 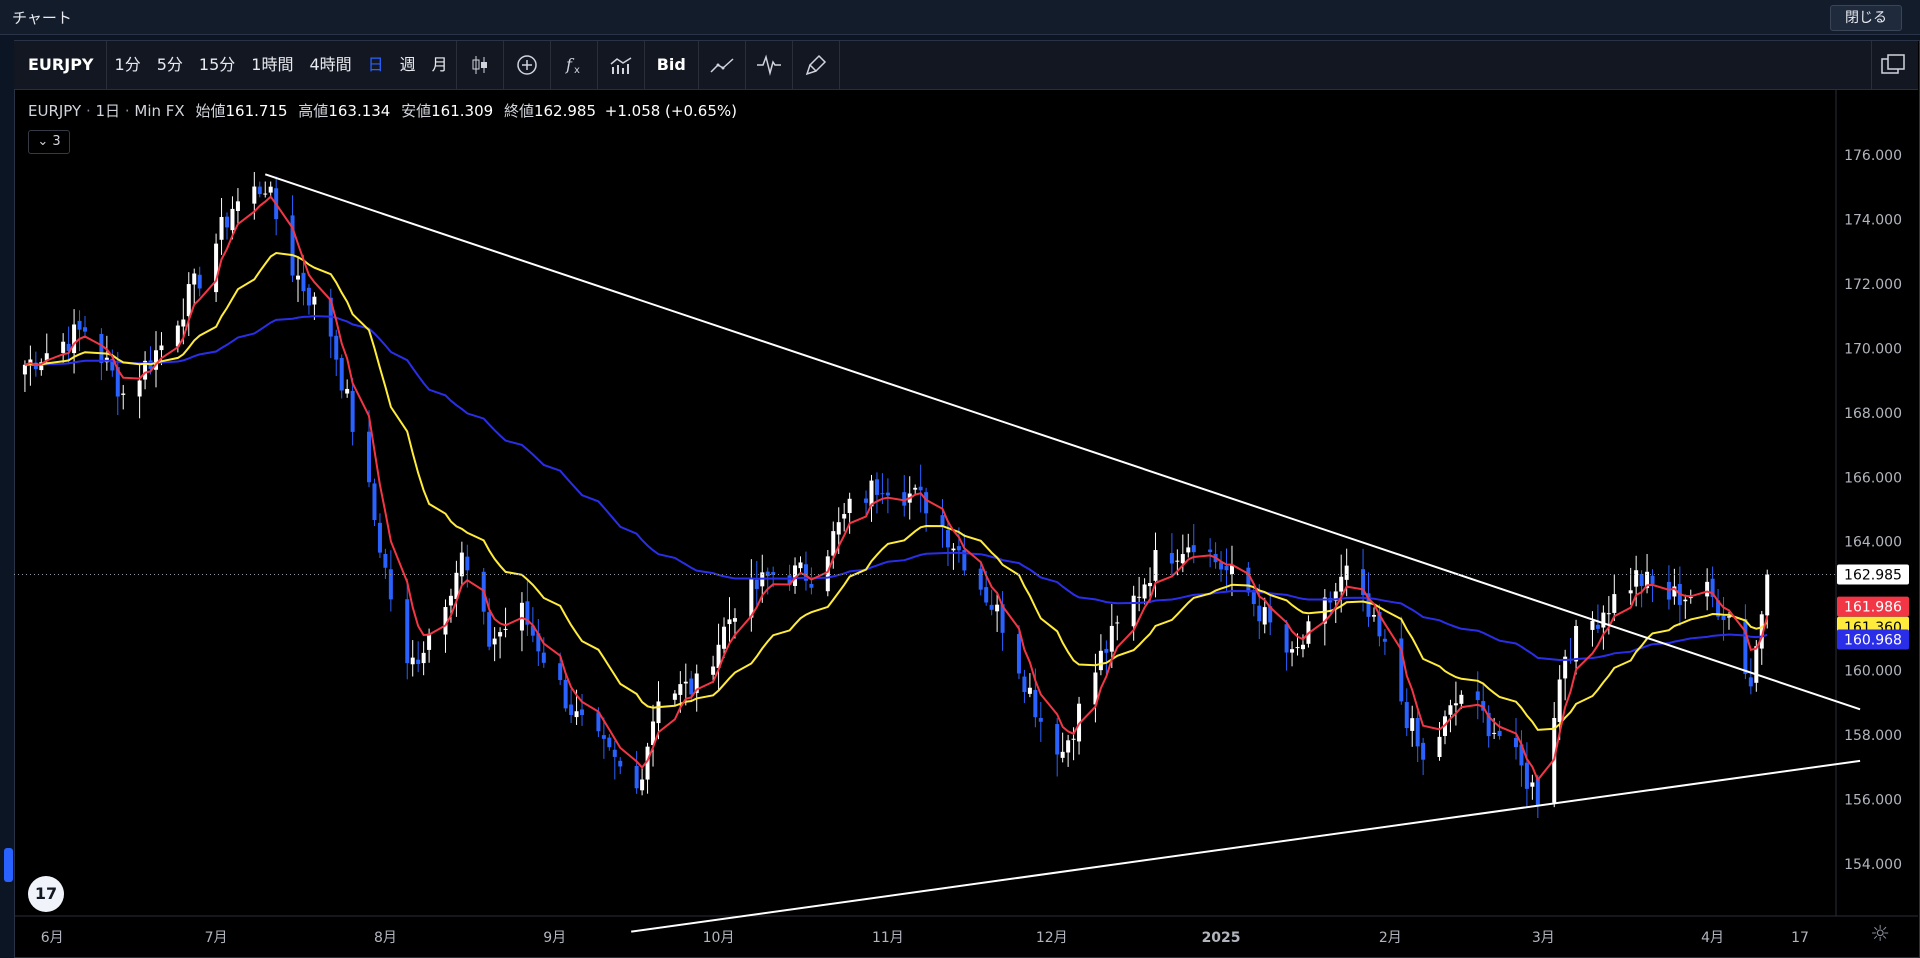 I want to click on time-tick-label: 12月, so click(x=1052, y=938).